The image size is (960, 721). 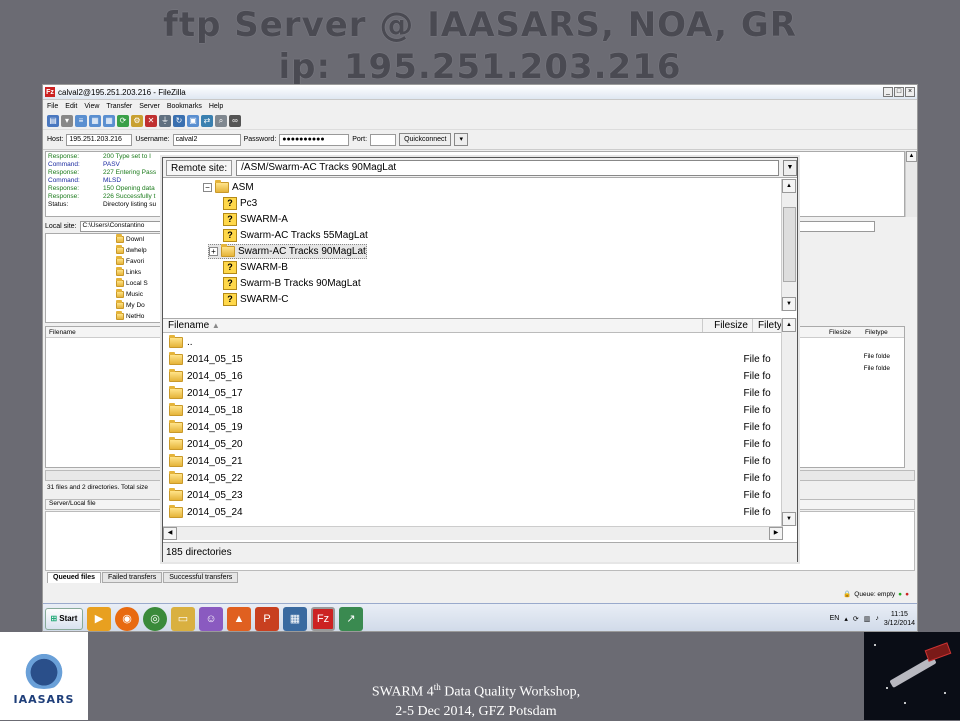 What do you see at coordinates (99, 139) in the screenshot?
I see `host-input` at bounding box center [99, 139].